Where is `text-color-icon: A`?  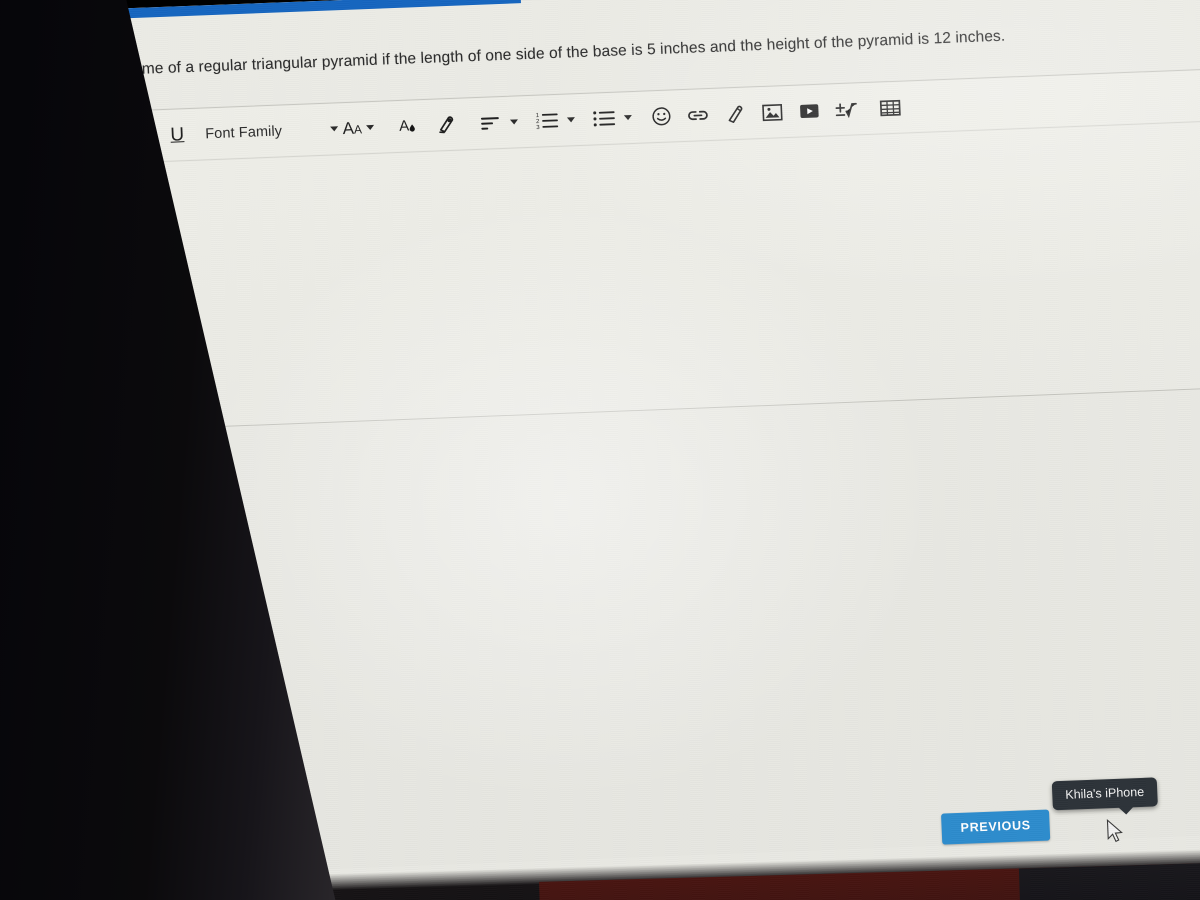 text-color-icon: A is located at coordinates (408, 125).